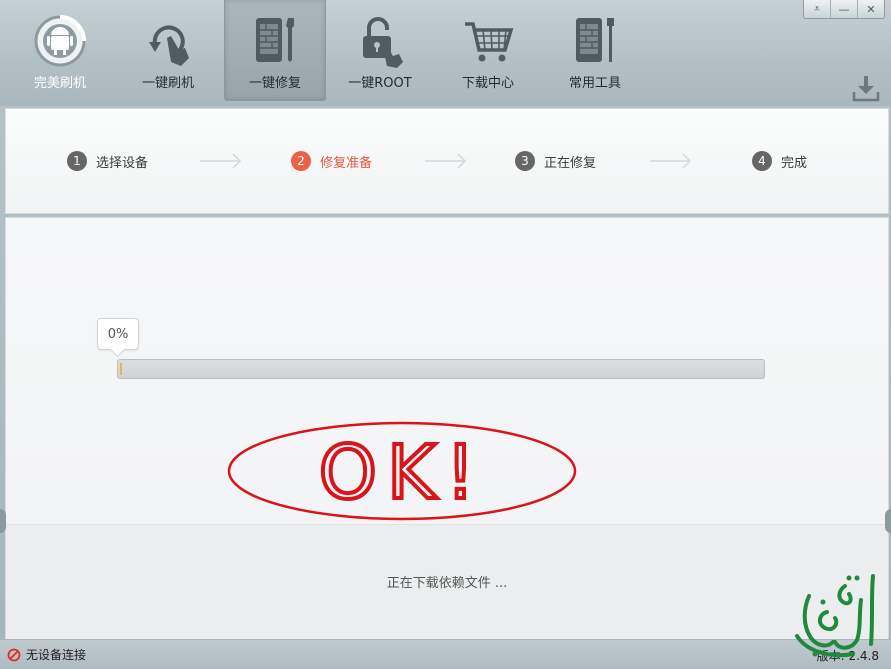 This screenshot has height=669, width=891. Describe the element at coordinates (59, 83) in the screenshot. I see `tool-label: 完美刷机` at that location.